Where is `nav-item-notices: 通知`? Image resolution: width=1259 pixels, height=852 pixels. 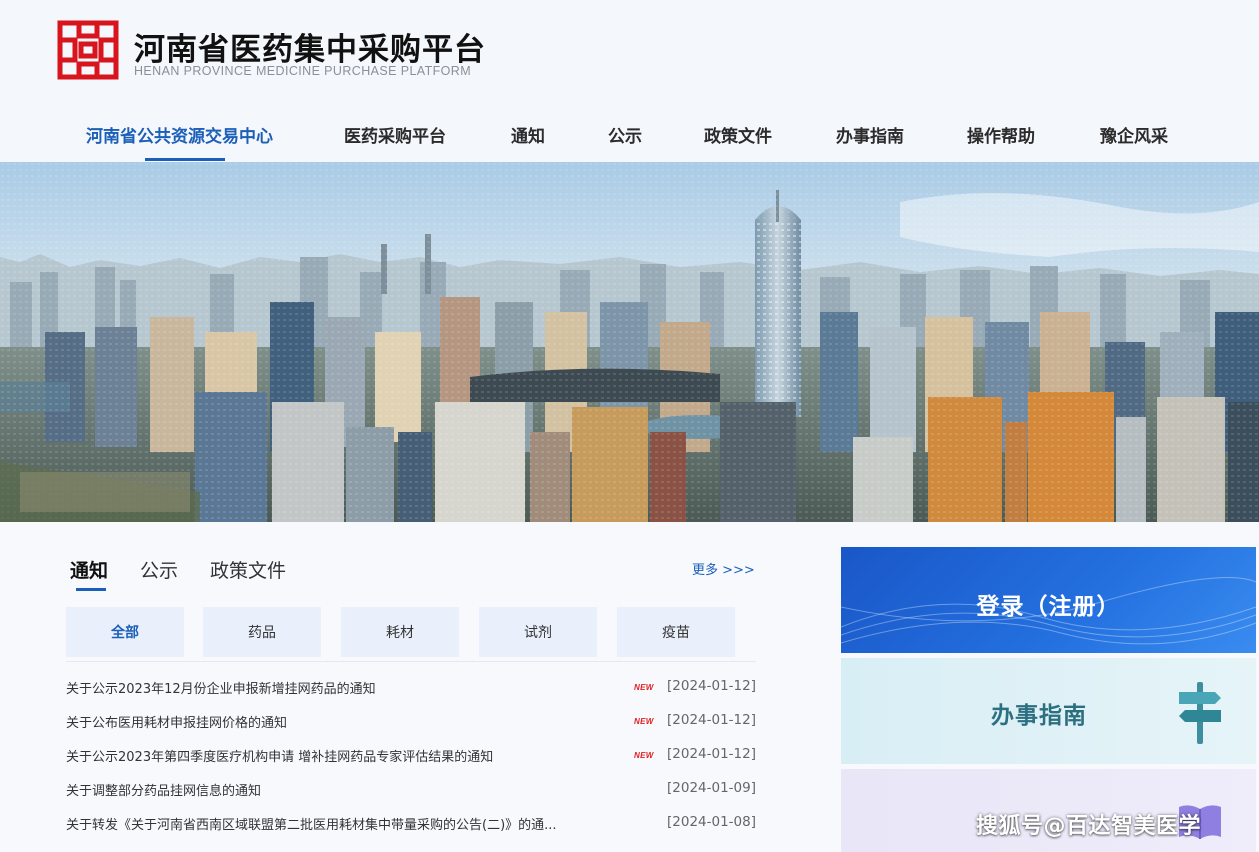
nav-item-notices: 通知 is located at coordinates (528, 134).